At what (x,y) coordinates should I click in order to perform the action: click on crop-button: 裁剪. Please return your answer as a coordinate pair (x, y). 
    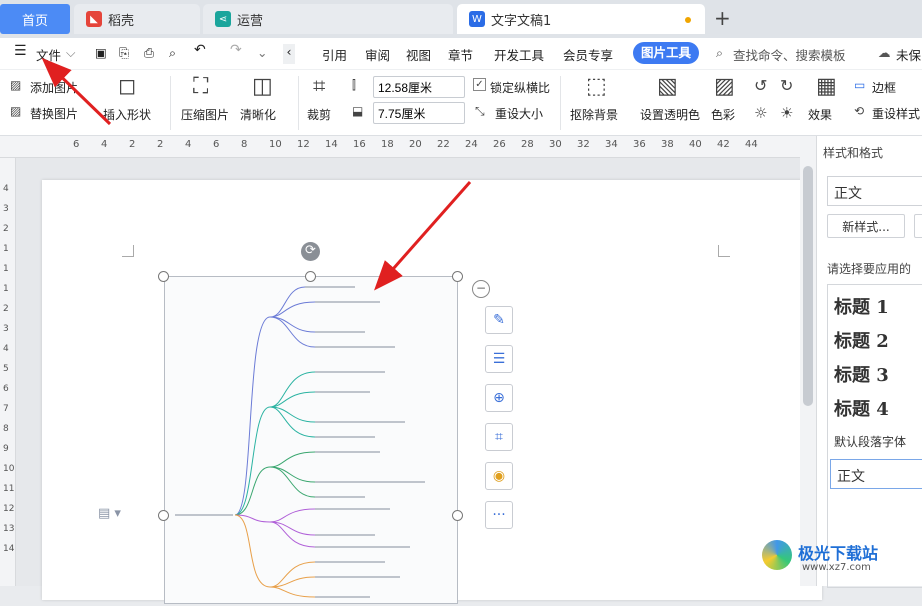
    Looking at the image, I should click on (319, 114).